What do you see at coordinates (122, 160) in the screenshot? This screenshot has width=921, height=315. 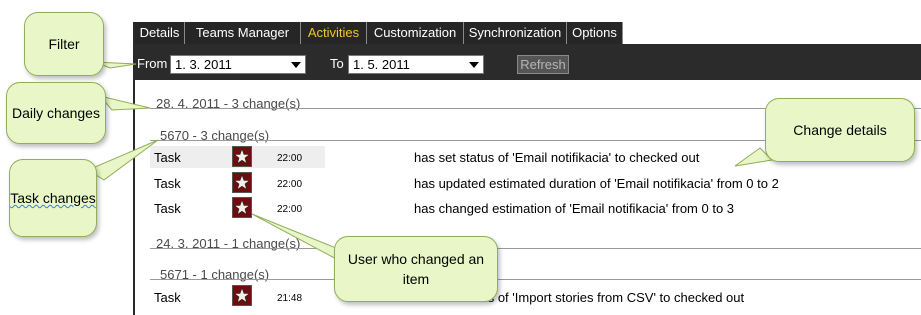 I see `task-callout-tail` at bounding box center [122, 160].